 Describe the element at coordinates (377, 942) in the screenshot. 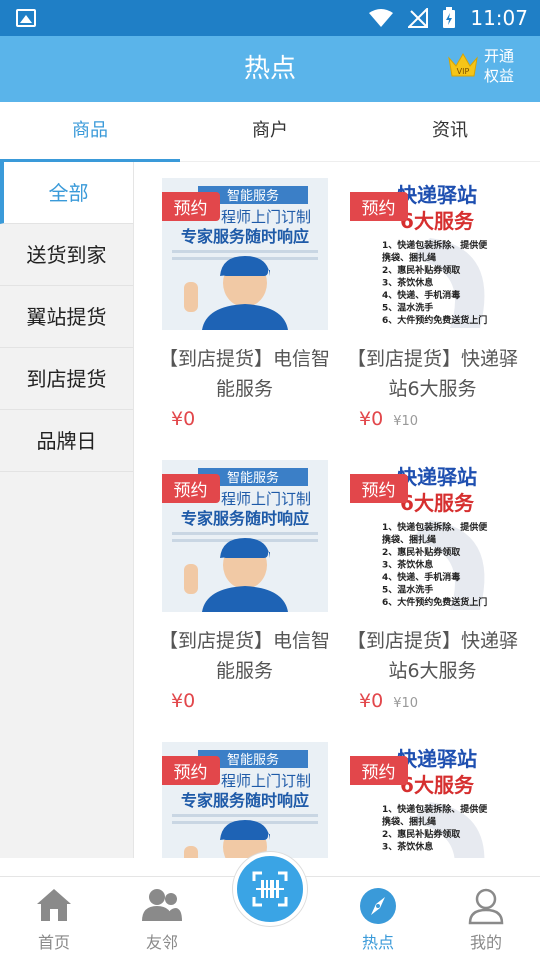

I see `nav-hot-label: 热点` at that location.